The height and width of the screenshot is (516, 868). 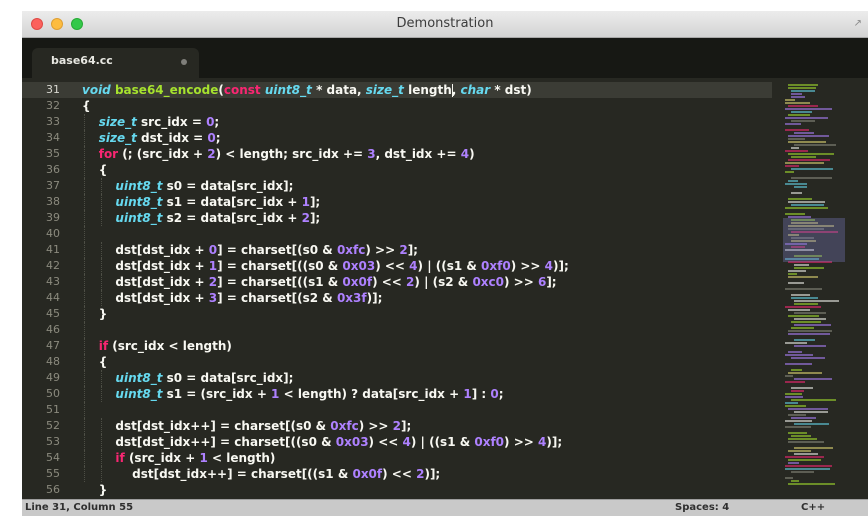 What do you see at coordinates (496, 266) in the screenshot?
I see `code-token: 0xf0` at bounding box center [496, 266].